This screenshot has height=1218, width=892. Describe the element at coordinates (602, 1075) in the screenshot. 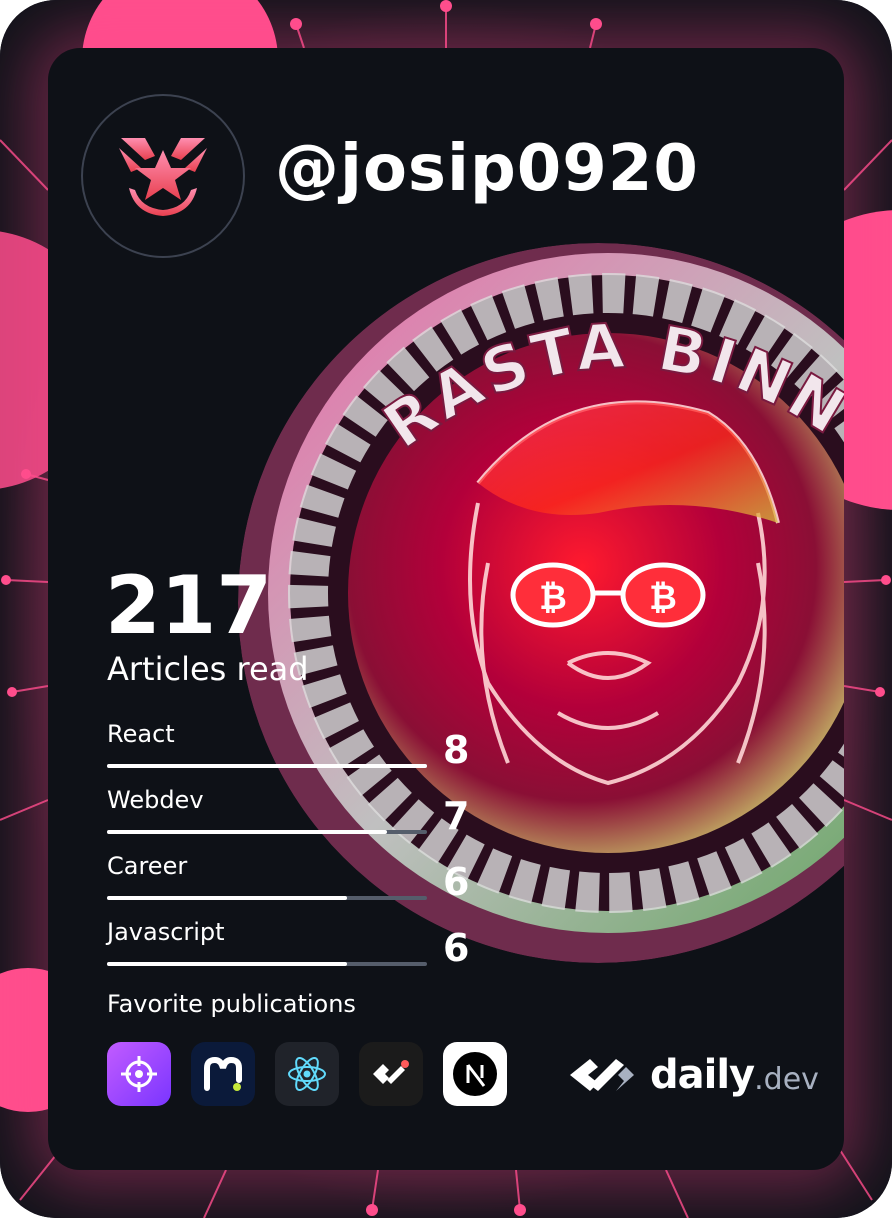

I see `daily-dev-logo-icon` at that location.